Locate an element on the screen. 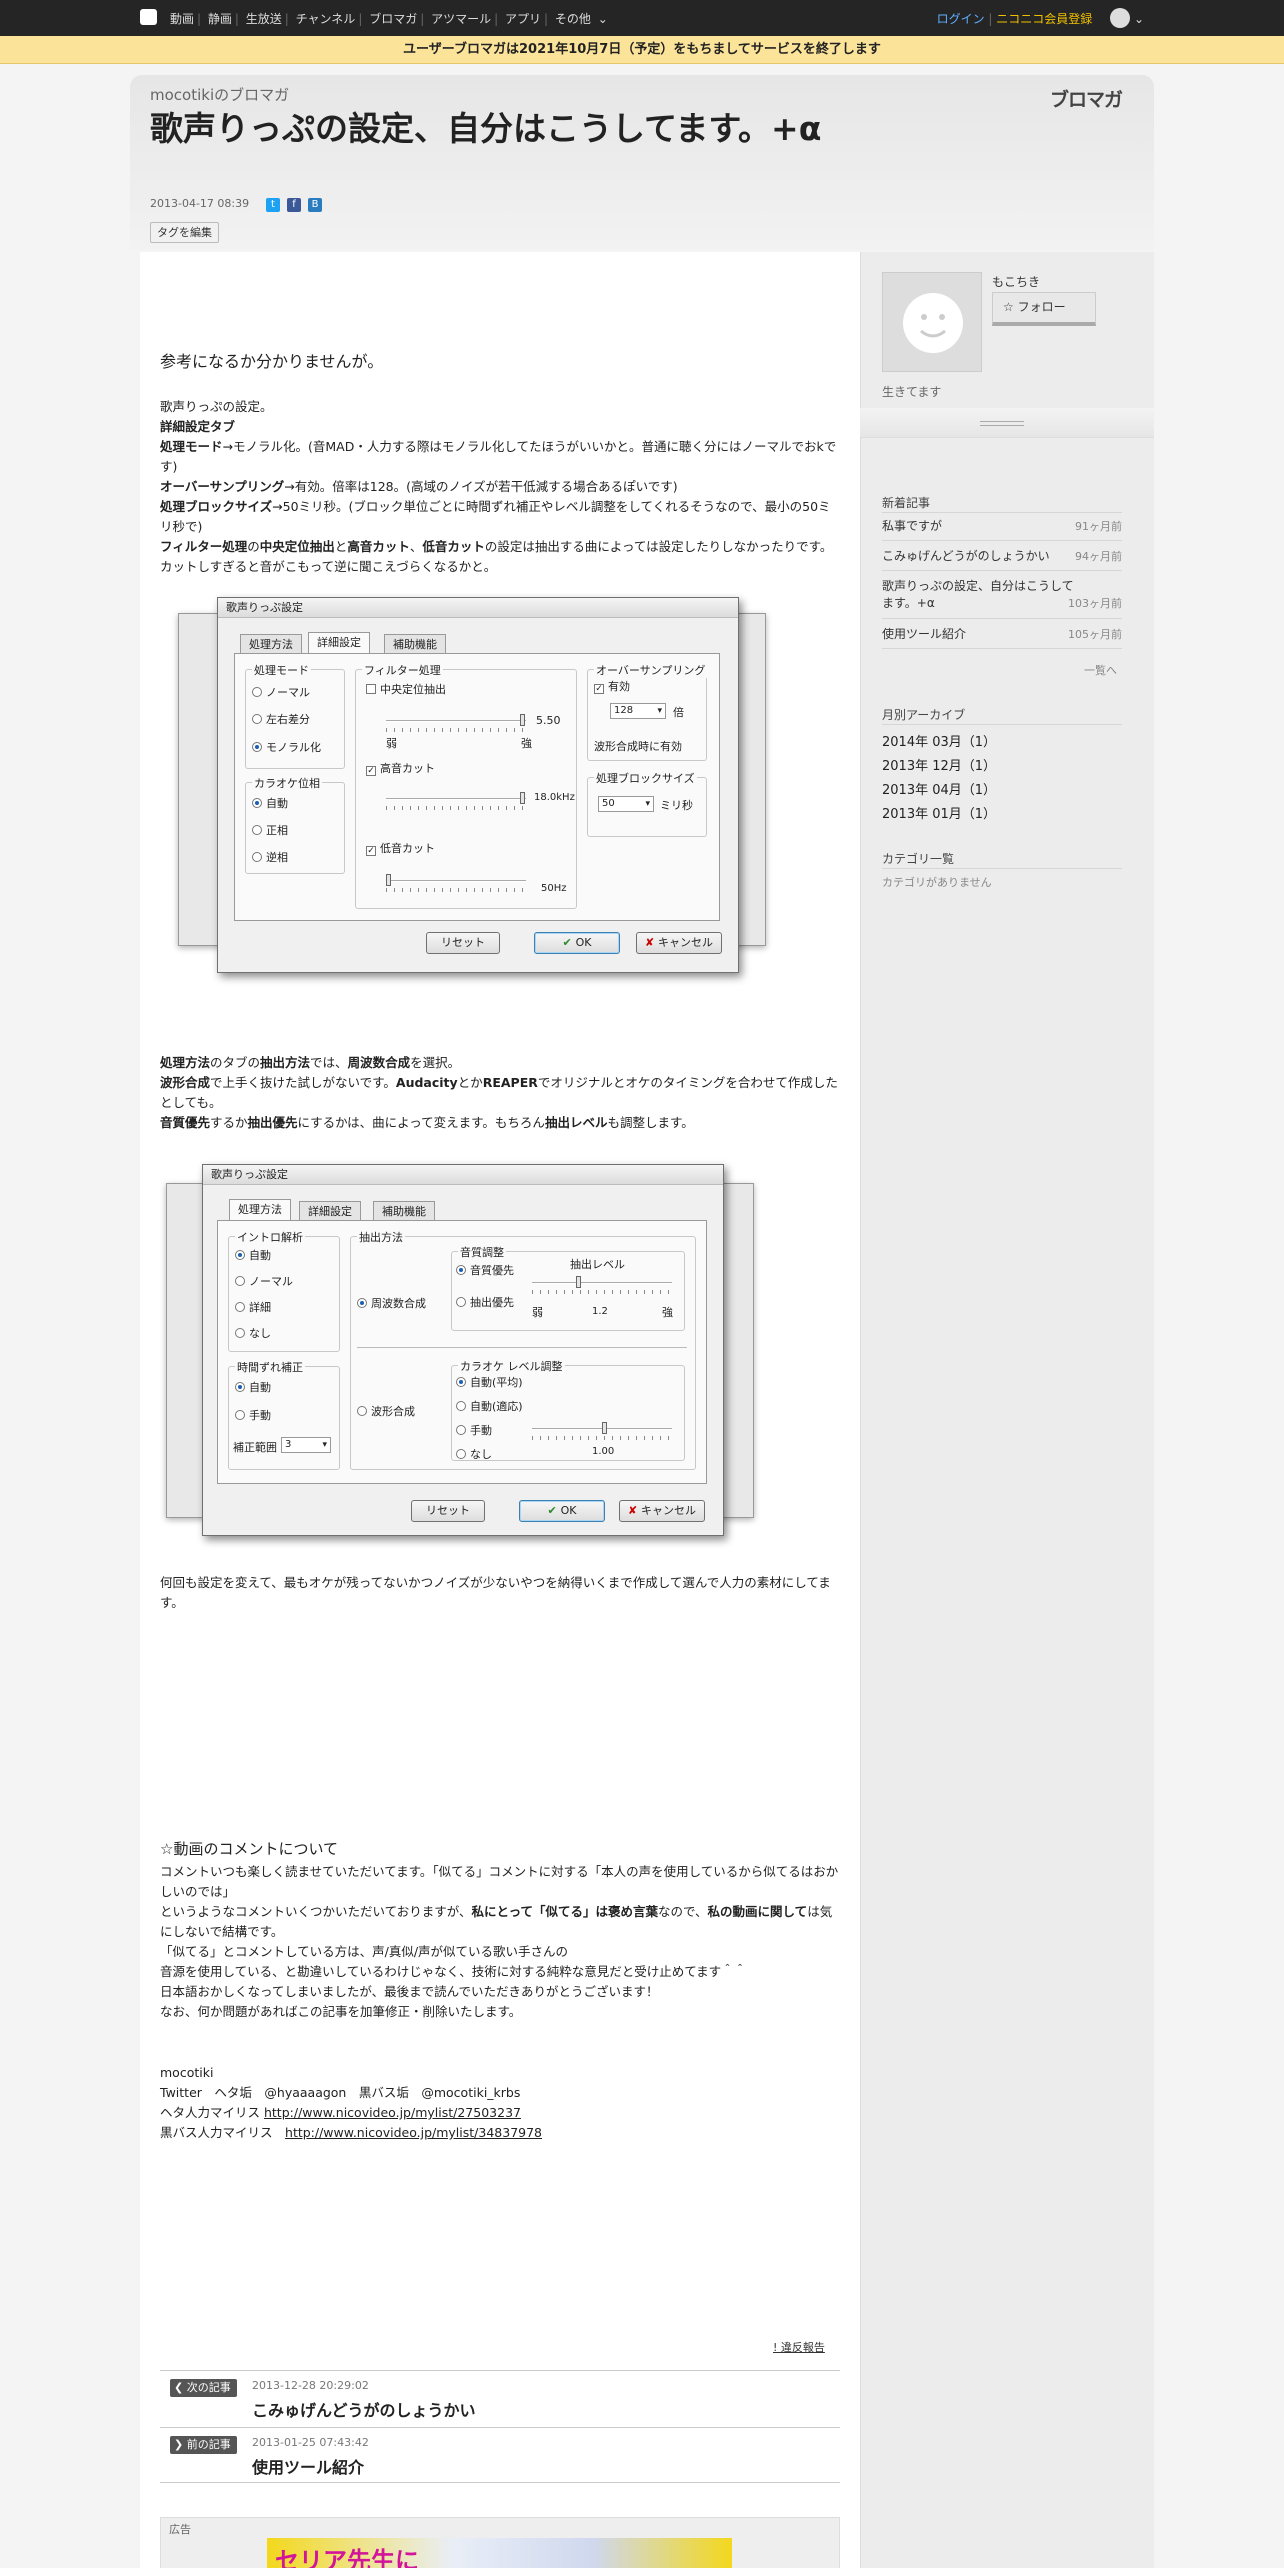 The height and width of the screenshot is (2568, 1284). user-name: もこちき is located at coordinates (1016, 281).